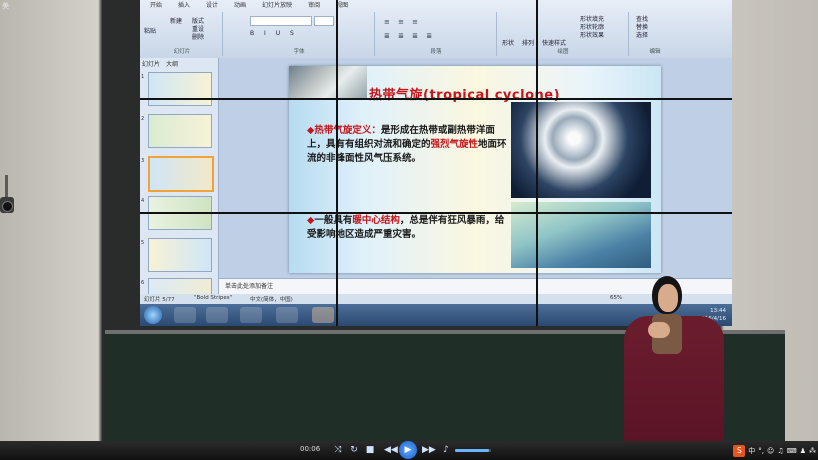  Describe the element at coordinates (184, 5) in the screenshot. I see `ribbon-tab: 插入` at that location.